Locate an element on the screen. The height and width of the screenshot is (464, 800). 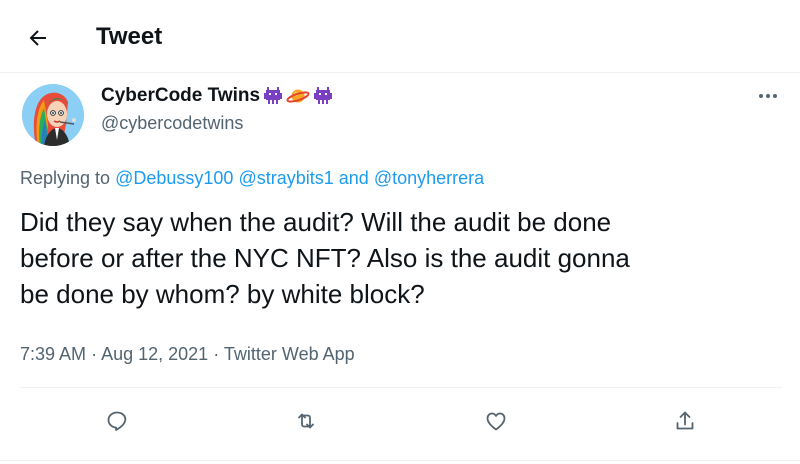
avatar is located at coordinates (53, 115).